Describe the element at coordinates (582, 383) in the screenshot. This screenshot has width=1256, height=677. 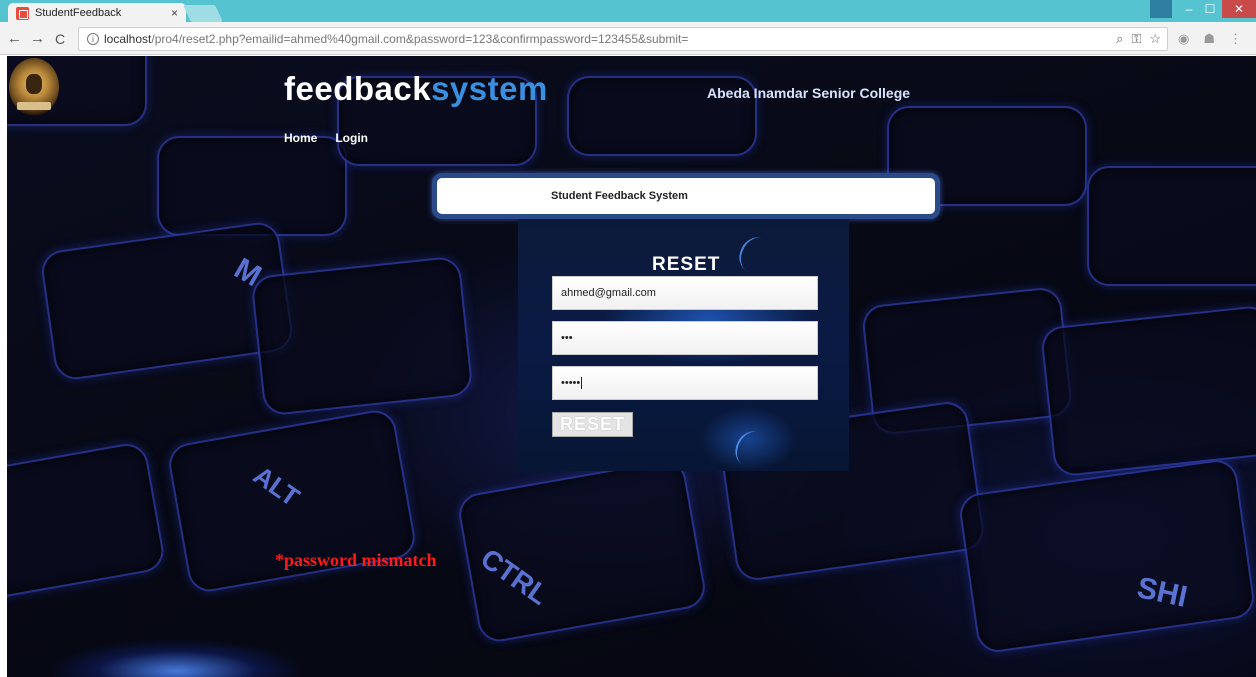
I see `text-caret` at that location.